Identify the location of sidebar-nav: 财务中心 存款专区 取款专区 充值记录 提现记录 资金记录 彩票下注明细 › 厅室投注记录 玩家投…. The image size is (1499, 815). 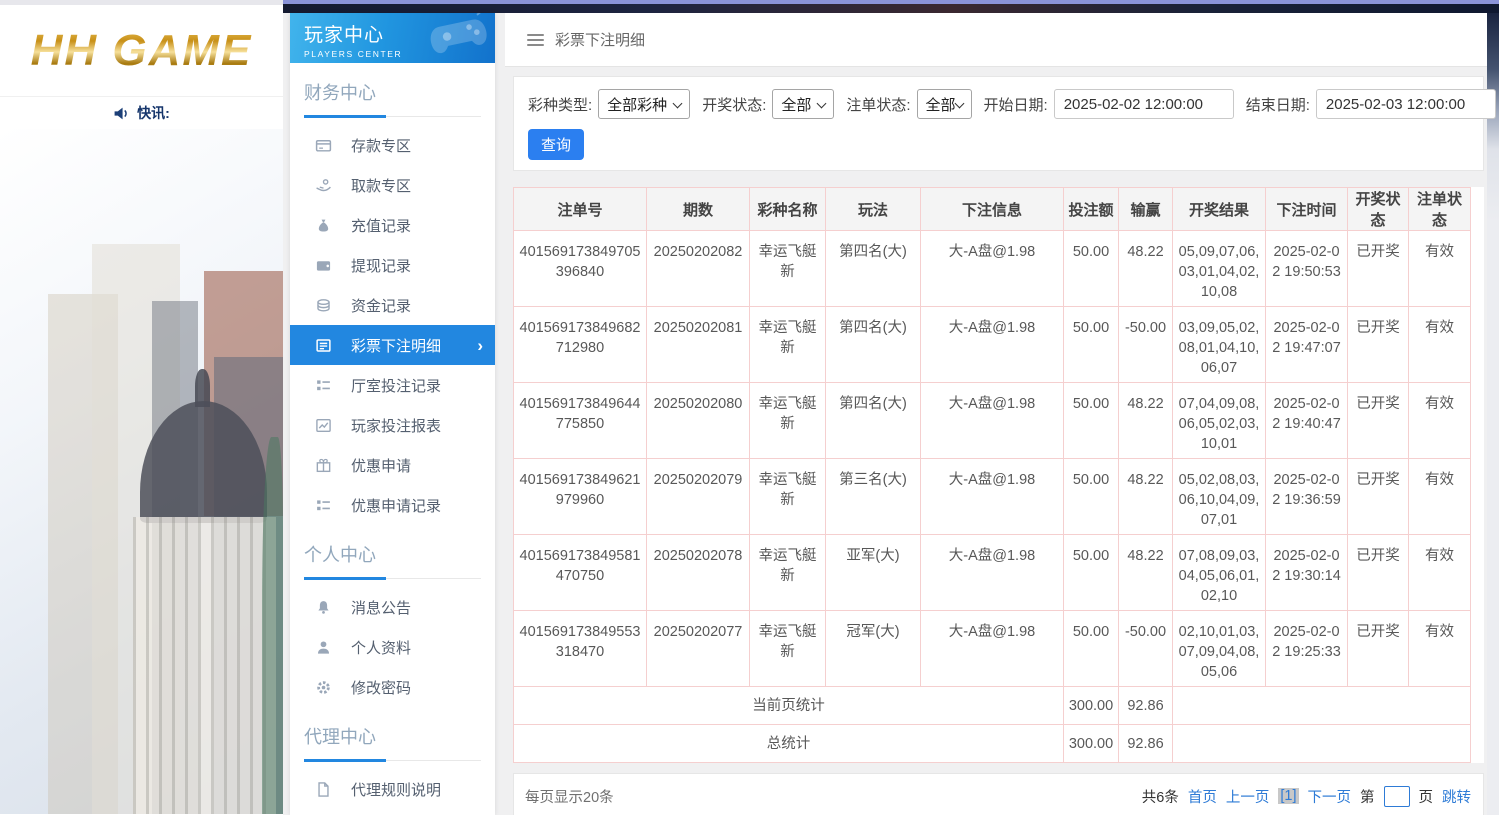
(392, 447).